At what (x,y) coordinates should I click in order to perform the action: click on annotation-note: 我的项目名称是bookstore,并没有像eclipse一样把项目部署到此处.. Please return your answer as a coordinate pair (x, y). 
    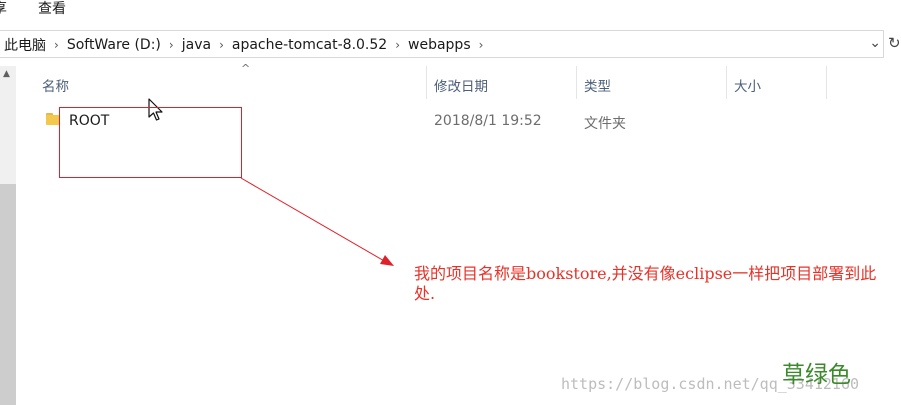
    Looking at the image, I should click on (645, 283).